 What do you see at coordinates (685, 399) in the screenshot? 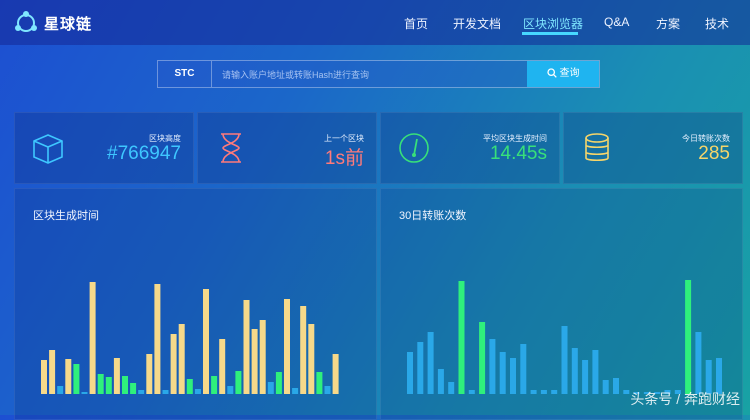
I see `watermark: 头条号 / 奔跑财经` at bounding box center [685, 399].